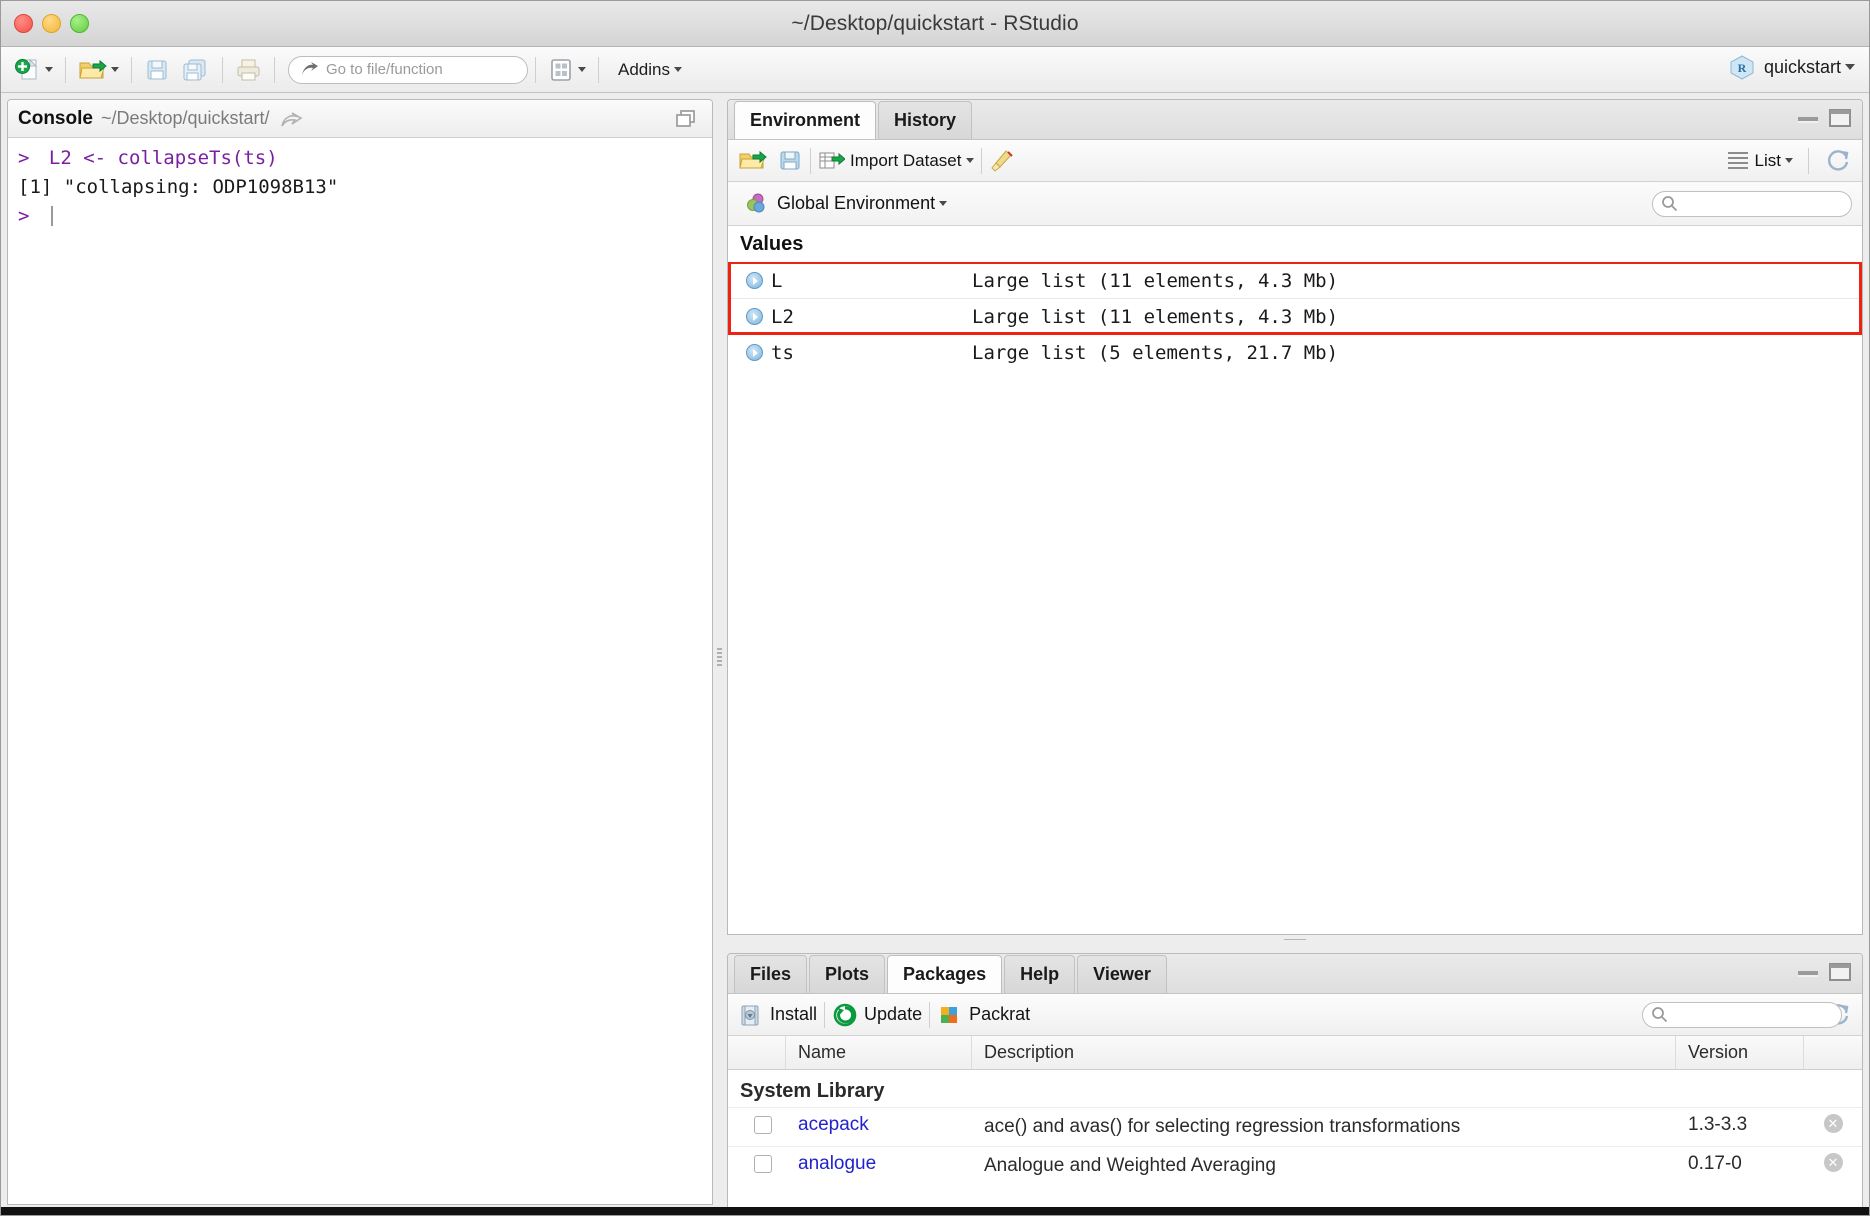  I want to click on packages-maximize-icon, so click(1840, 972).